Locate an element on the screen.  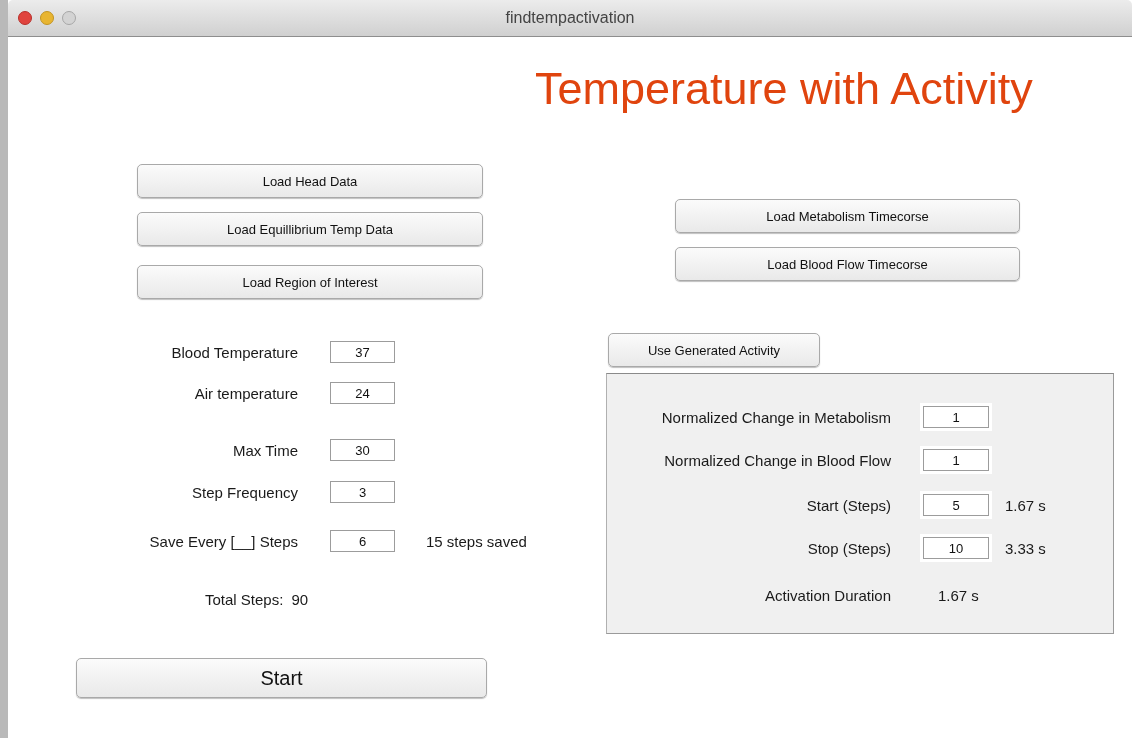
field-label: Start (Steps) is located at coordinates (848, 505).